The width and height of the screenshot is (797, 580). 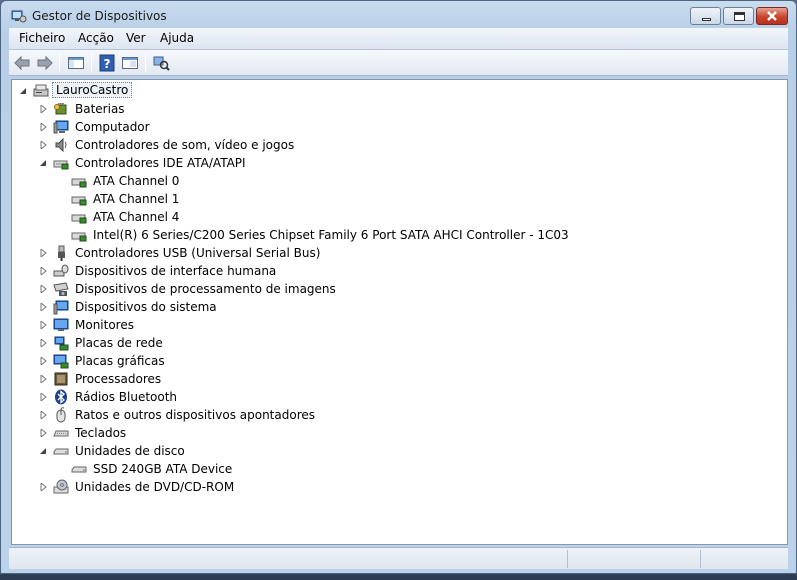 What do you see at coordinates (136, 217) in the screenshot?
I see `device-label: ATA Channel 4` at bounding box center [136, 217].